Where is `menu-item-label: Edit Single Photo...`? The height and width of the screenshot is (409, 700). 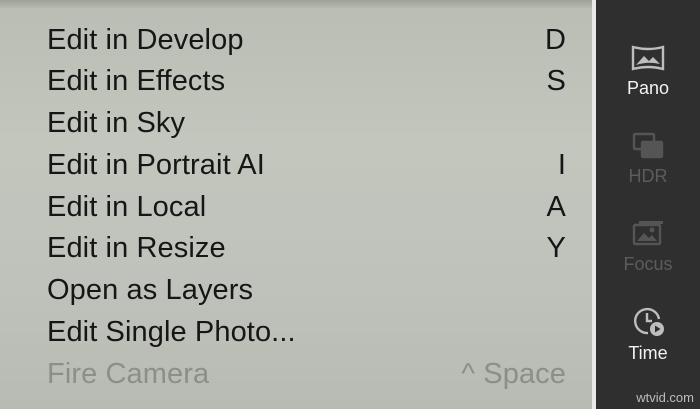
menu-item-label: Edit Single Photo... is located at coordinates (171, 332).